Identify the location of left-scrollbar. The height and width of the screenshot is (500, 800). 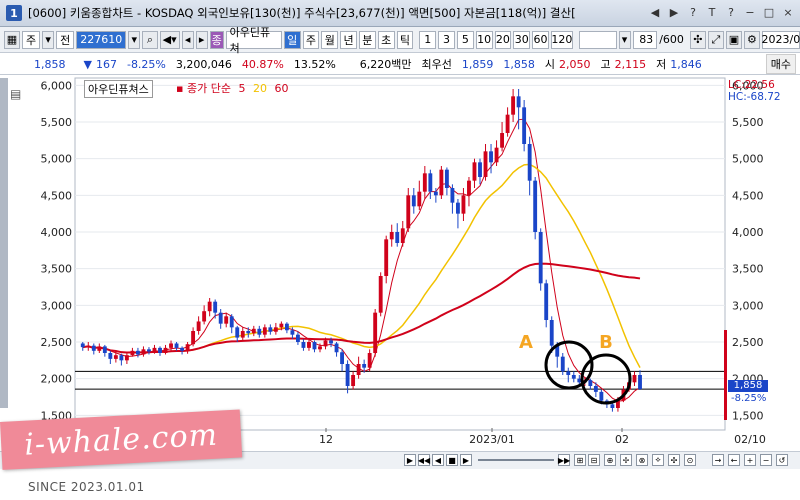
(4, 243).